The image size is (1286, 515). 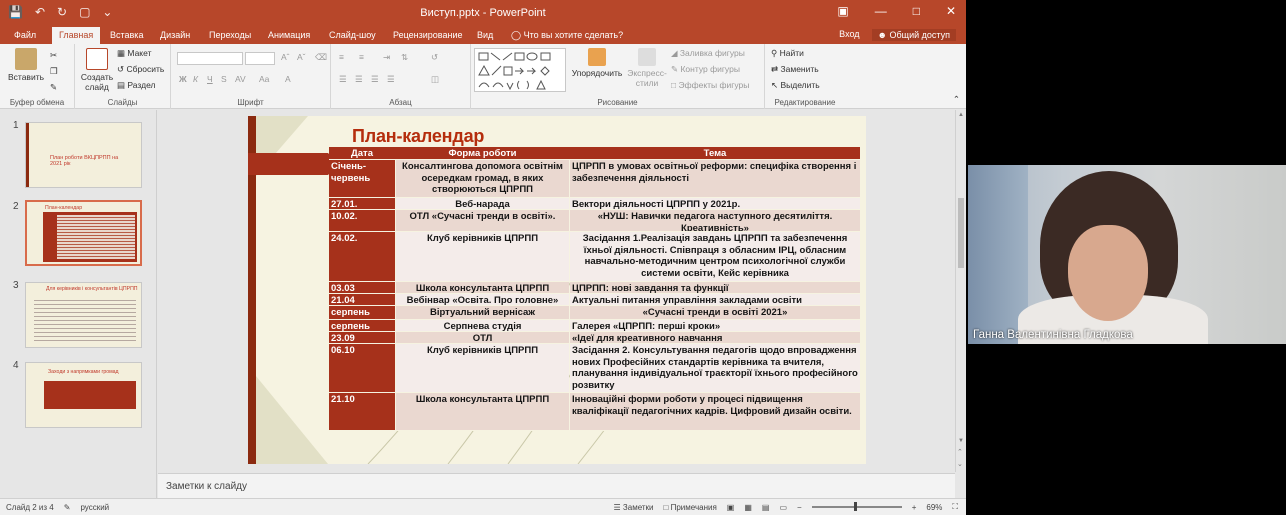 I want to click on italic-button: К, so click(x=195, y=79).